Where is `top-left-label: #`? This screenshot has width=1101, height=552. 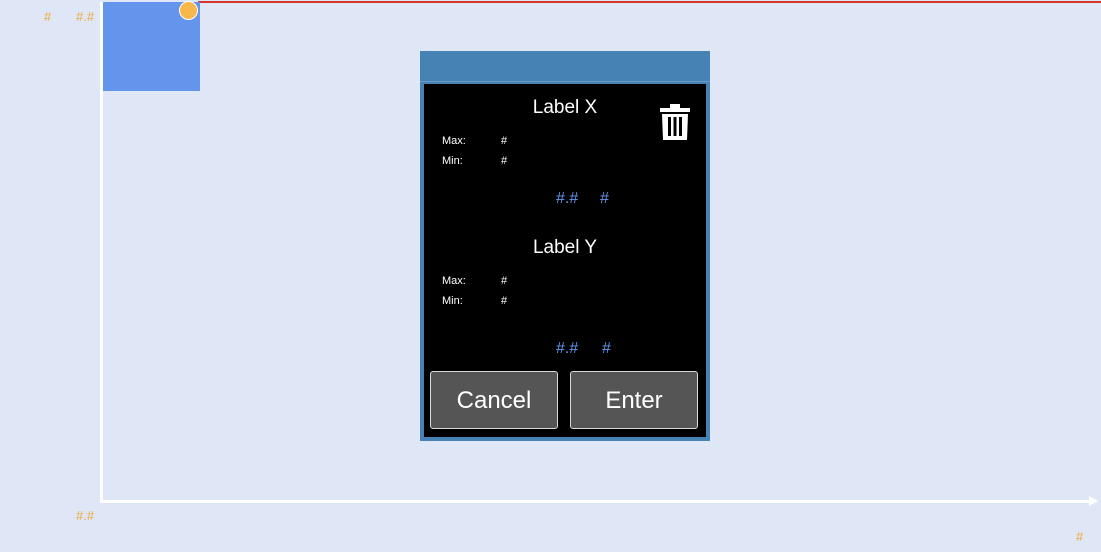 top-left-label: # is located at coordinates (48, 16).